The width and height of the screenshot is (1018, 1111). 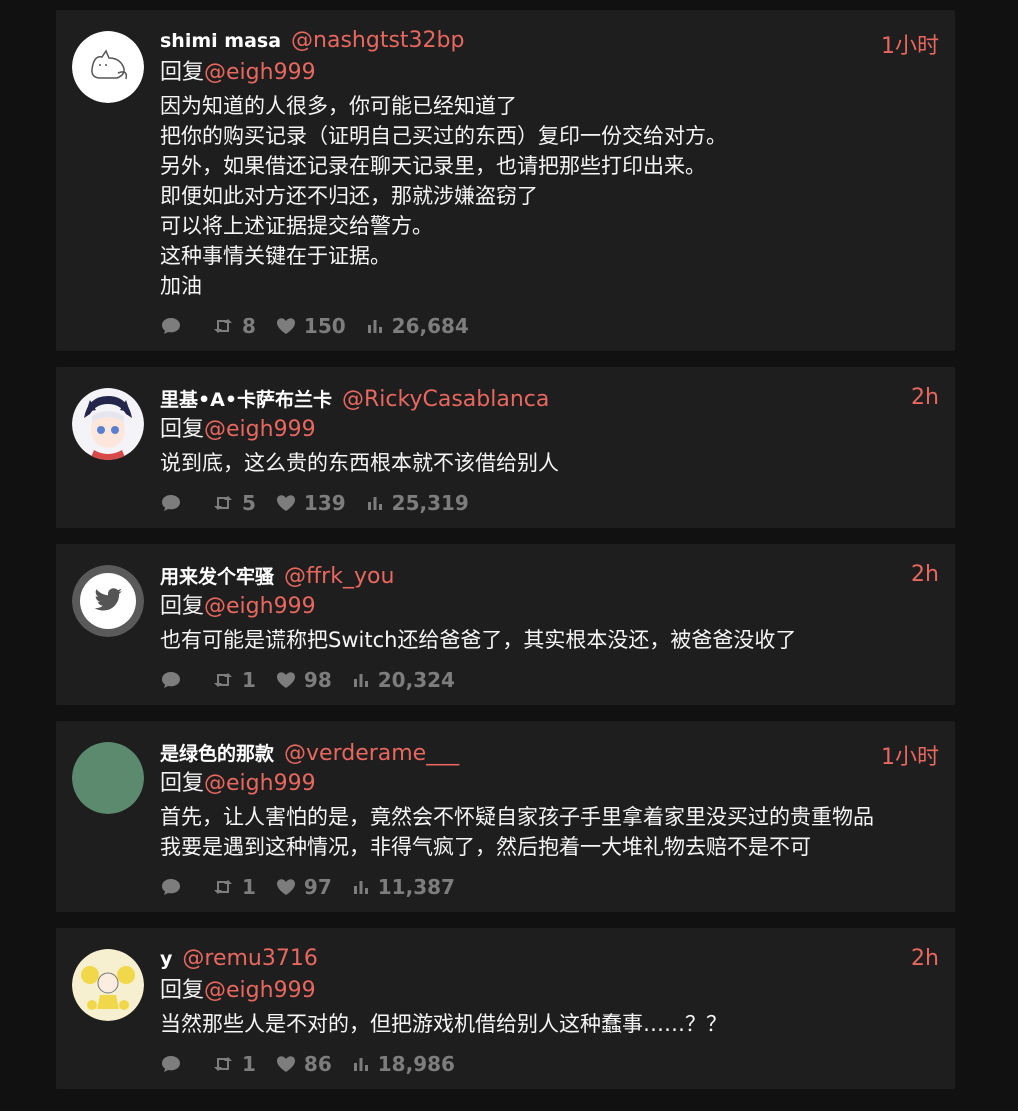 I want to click on green-circle-avatar, so click(x=108, y=778).